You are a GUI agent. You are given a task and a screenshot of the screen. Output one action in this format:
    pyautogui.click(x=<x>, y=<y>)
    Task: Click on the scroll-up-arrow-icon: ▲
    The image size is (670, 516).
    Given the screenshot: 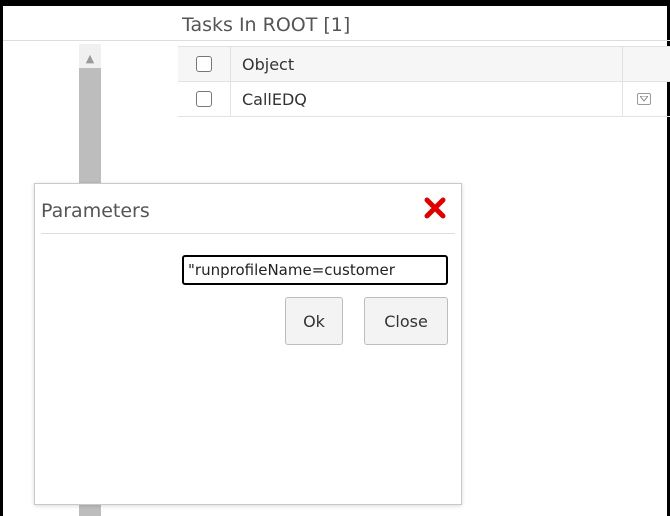 What is the action you would take?
    pyautogui.click(x=90, y=58)
    